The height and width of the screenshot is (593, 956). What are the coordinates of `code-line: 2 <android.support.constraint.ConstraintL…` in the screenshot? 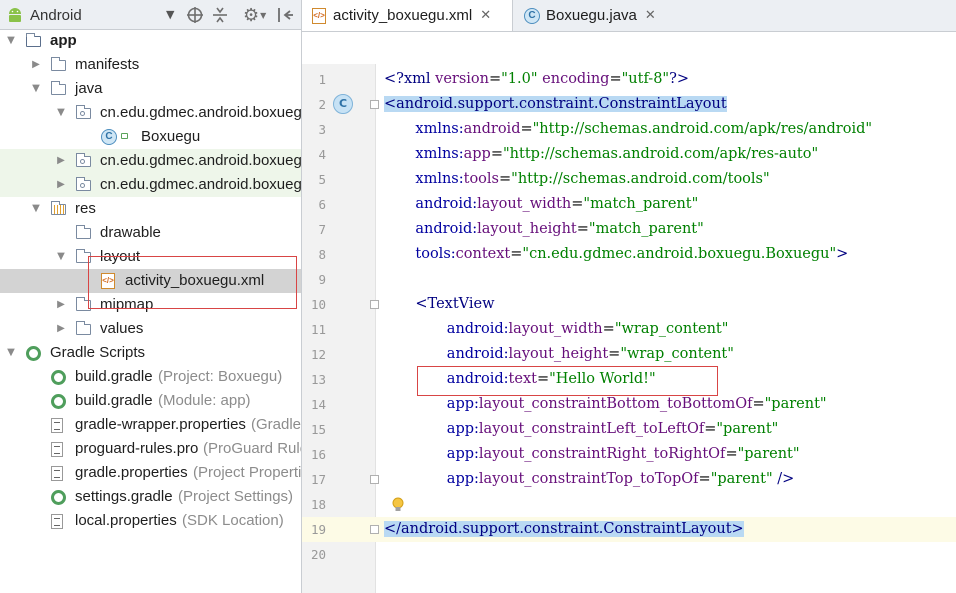 It's located at (629, 104).